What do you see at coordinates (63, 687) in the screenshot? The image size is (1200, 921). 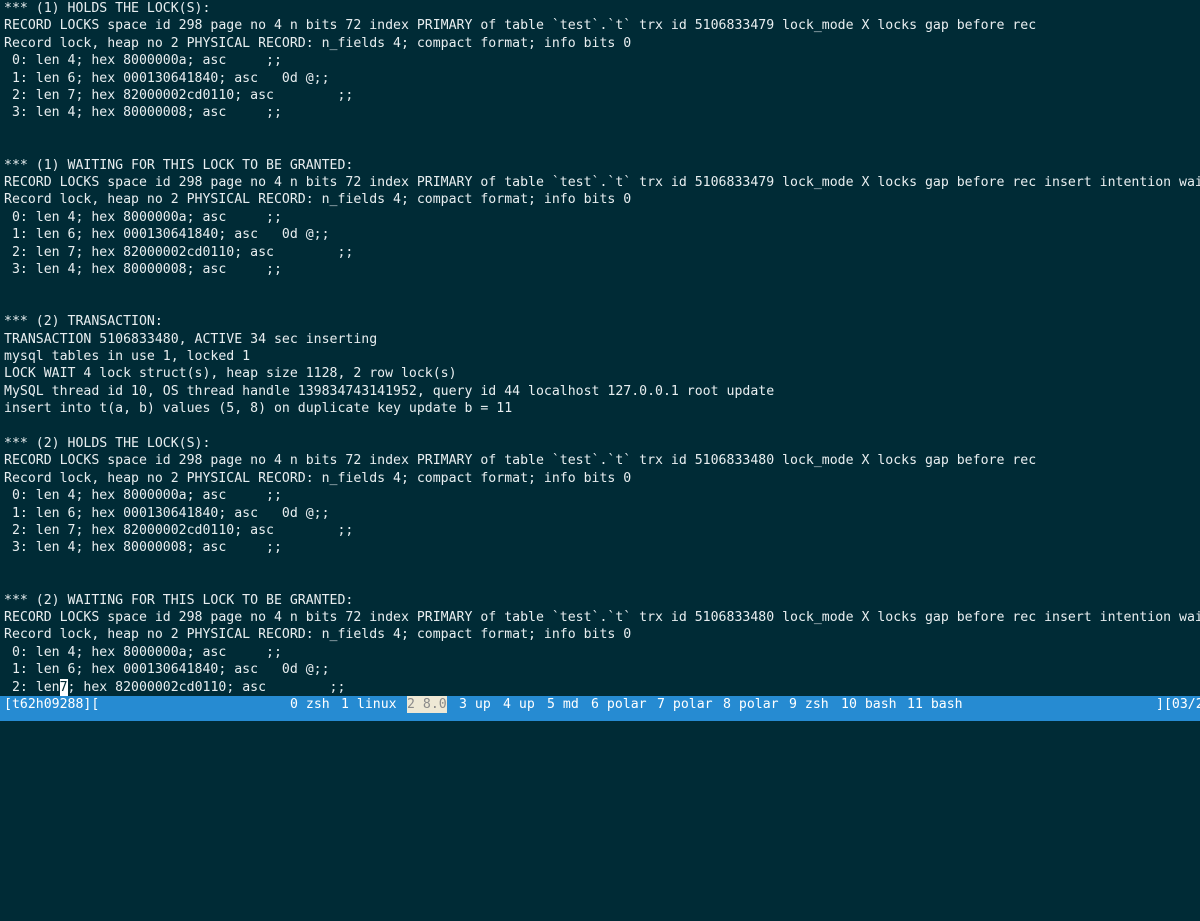 I see `text-cursor: 7` at bounding box center [63, 687].